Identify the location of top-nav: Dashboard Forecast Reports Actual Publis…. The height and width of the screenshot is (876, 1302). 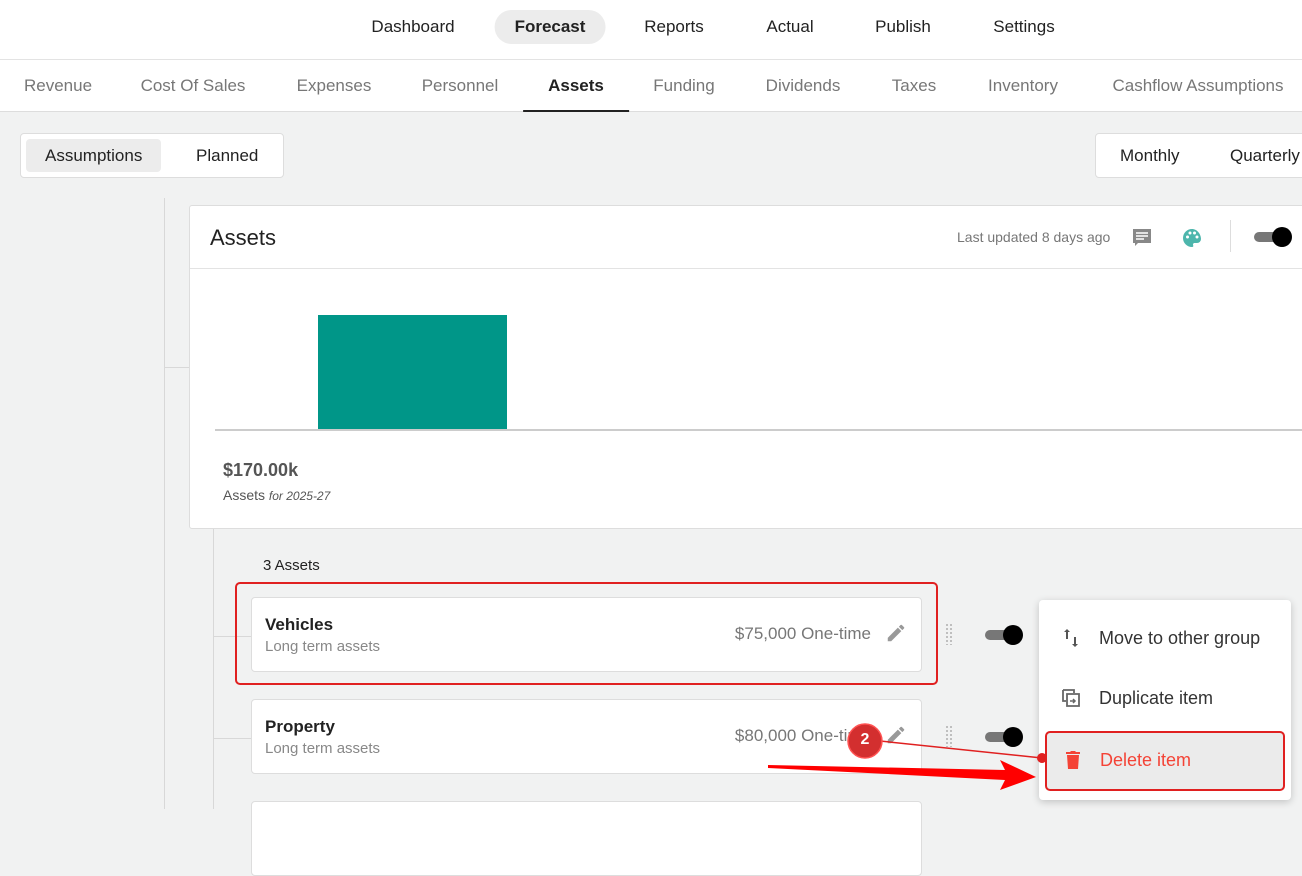
(651, 30).